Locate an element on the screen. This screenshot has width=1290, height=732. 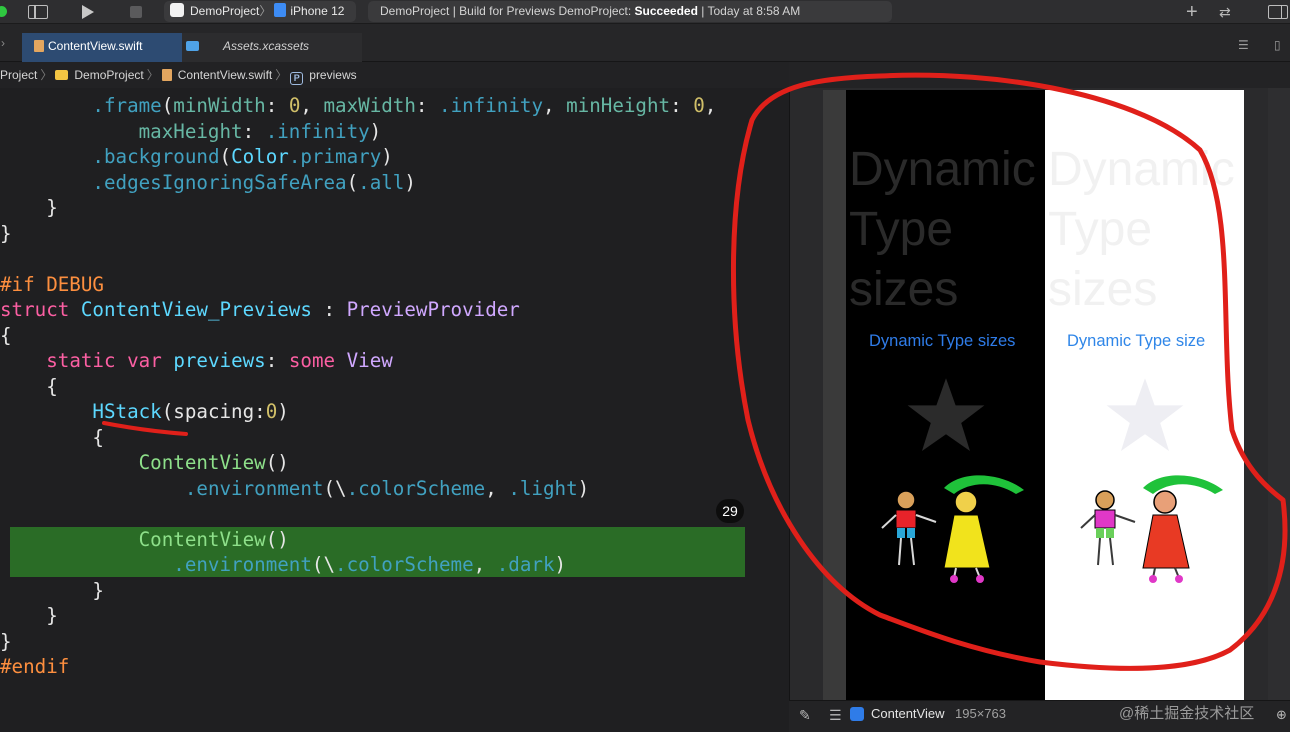
preview-scrollbar is located at coordinates (1279, 394).